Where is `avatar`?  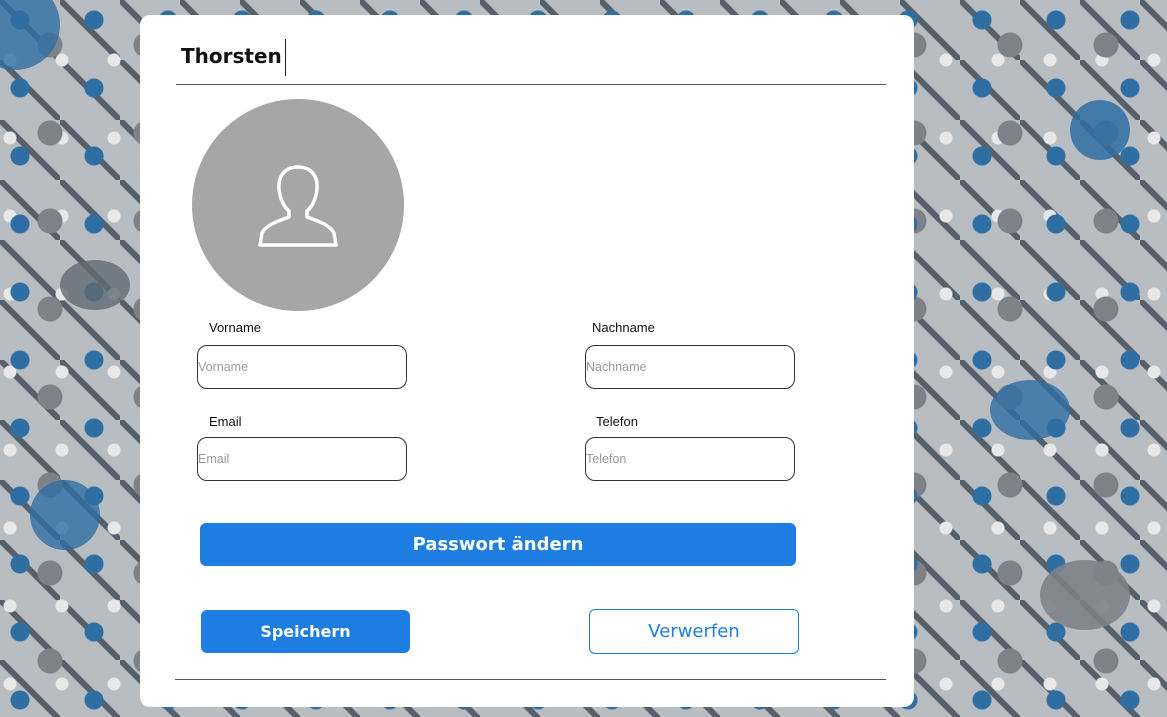 avatar is located at coordinates (298, 205).